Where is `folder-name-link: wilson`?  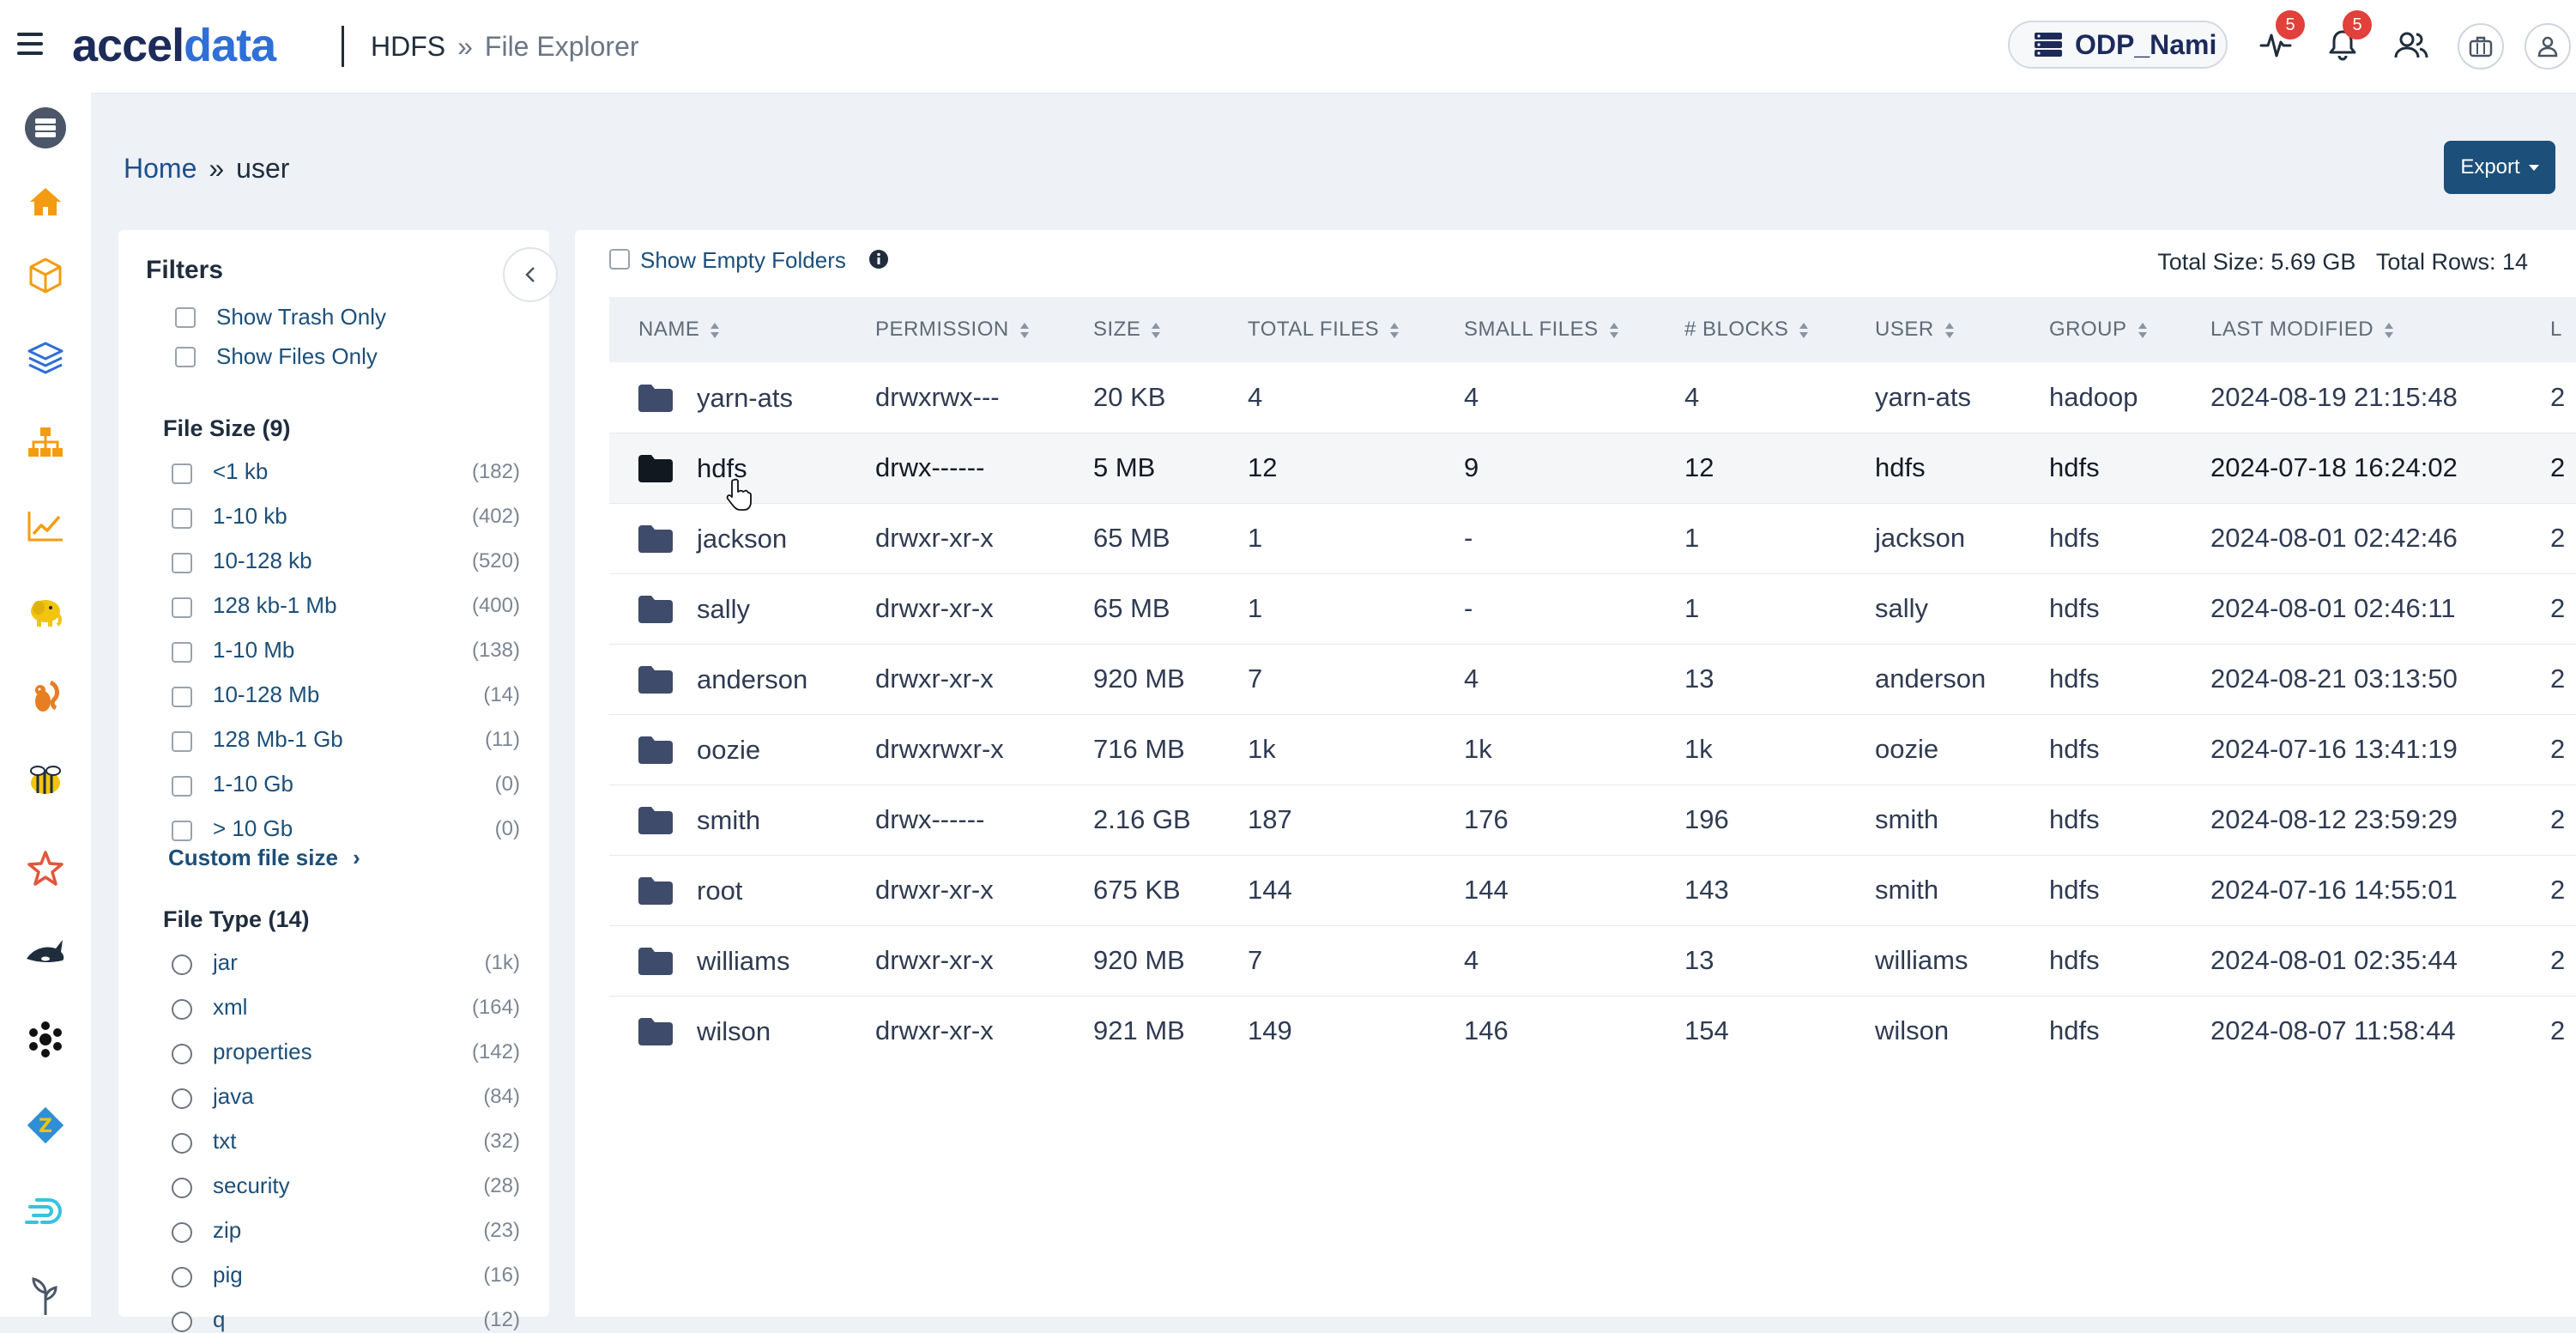
folder-name-link: wilson is located at coordinates (734, 1031).